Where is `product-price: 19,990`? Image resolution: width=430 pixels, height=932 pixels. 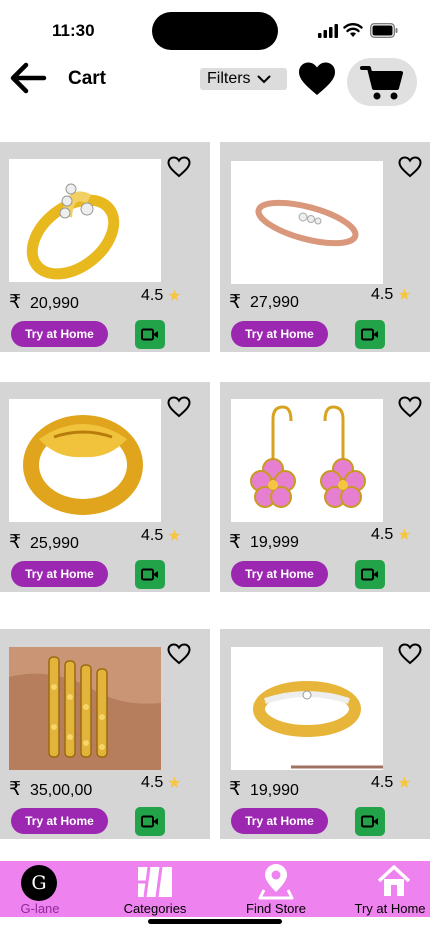 product-price: 19,990 is located at coordinates (274, 790).